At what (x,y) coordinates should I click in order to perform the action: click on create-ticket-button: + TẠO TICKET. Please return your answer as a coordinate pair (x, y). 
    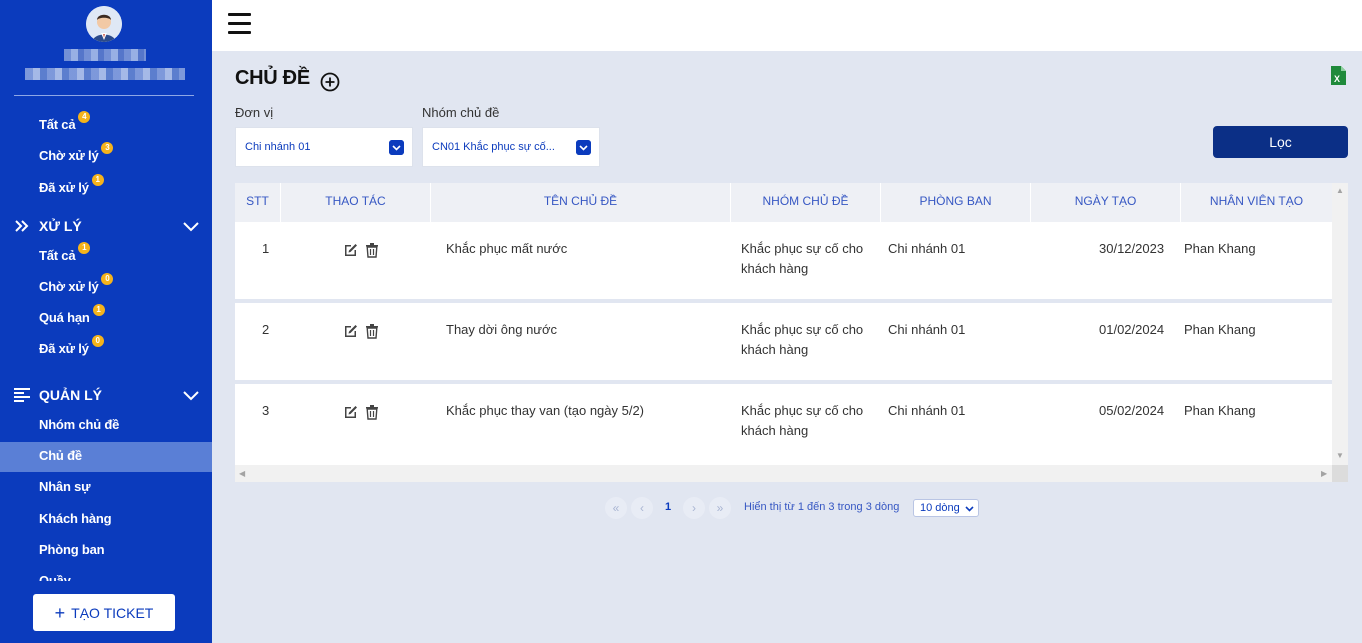
    Looking at the image, I should click on (104, 612).